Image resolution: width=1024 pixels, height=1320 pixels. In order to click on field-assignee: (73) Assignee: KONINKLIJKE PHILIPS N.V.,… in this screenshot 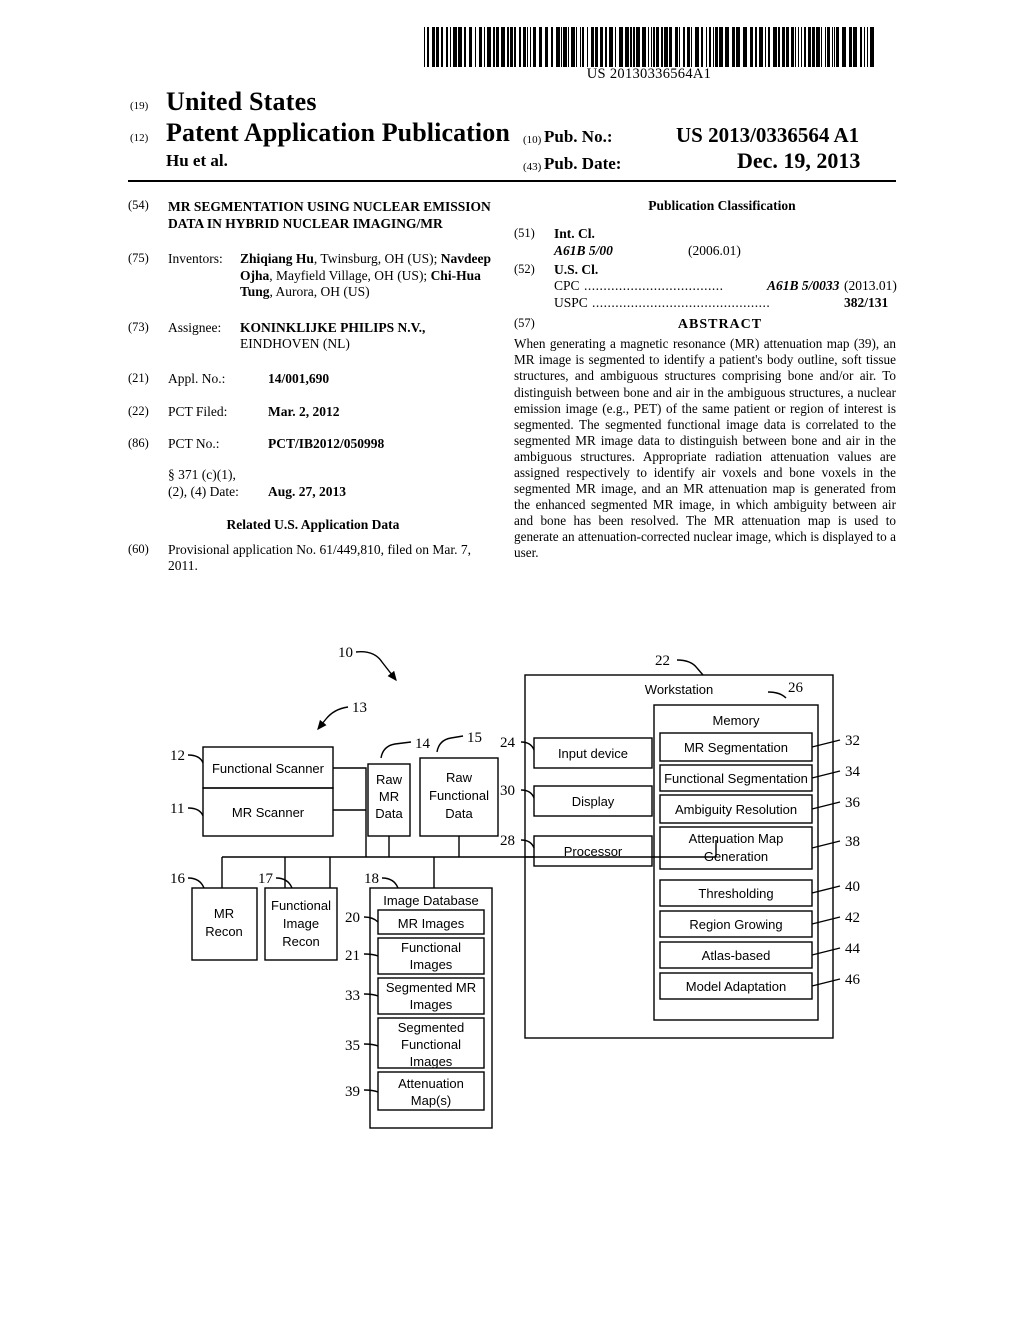, I will do `click(313, 336)`.